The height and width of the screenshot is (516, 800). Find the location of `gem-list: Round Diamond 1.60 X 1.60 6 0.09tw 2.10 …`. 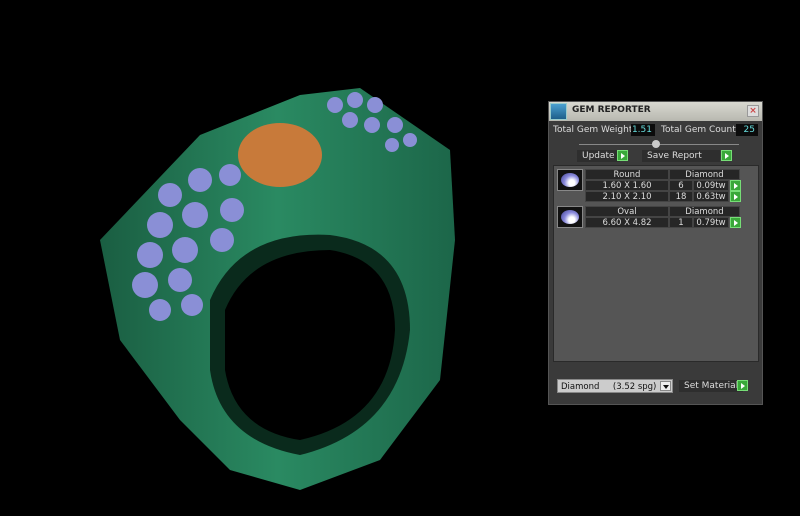

gem-list: Round Diamond 1.60 X 1.60 6 0.09tw 2.10 … is located at coordinates (656, 263).